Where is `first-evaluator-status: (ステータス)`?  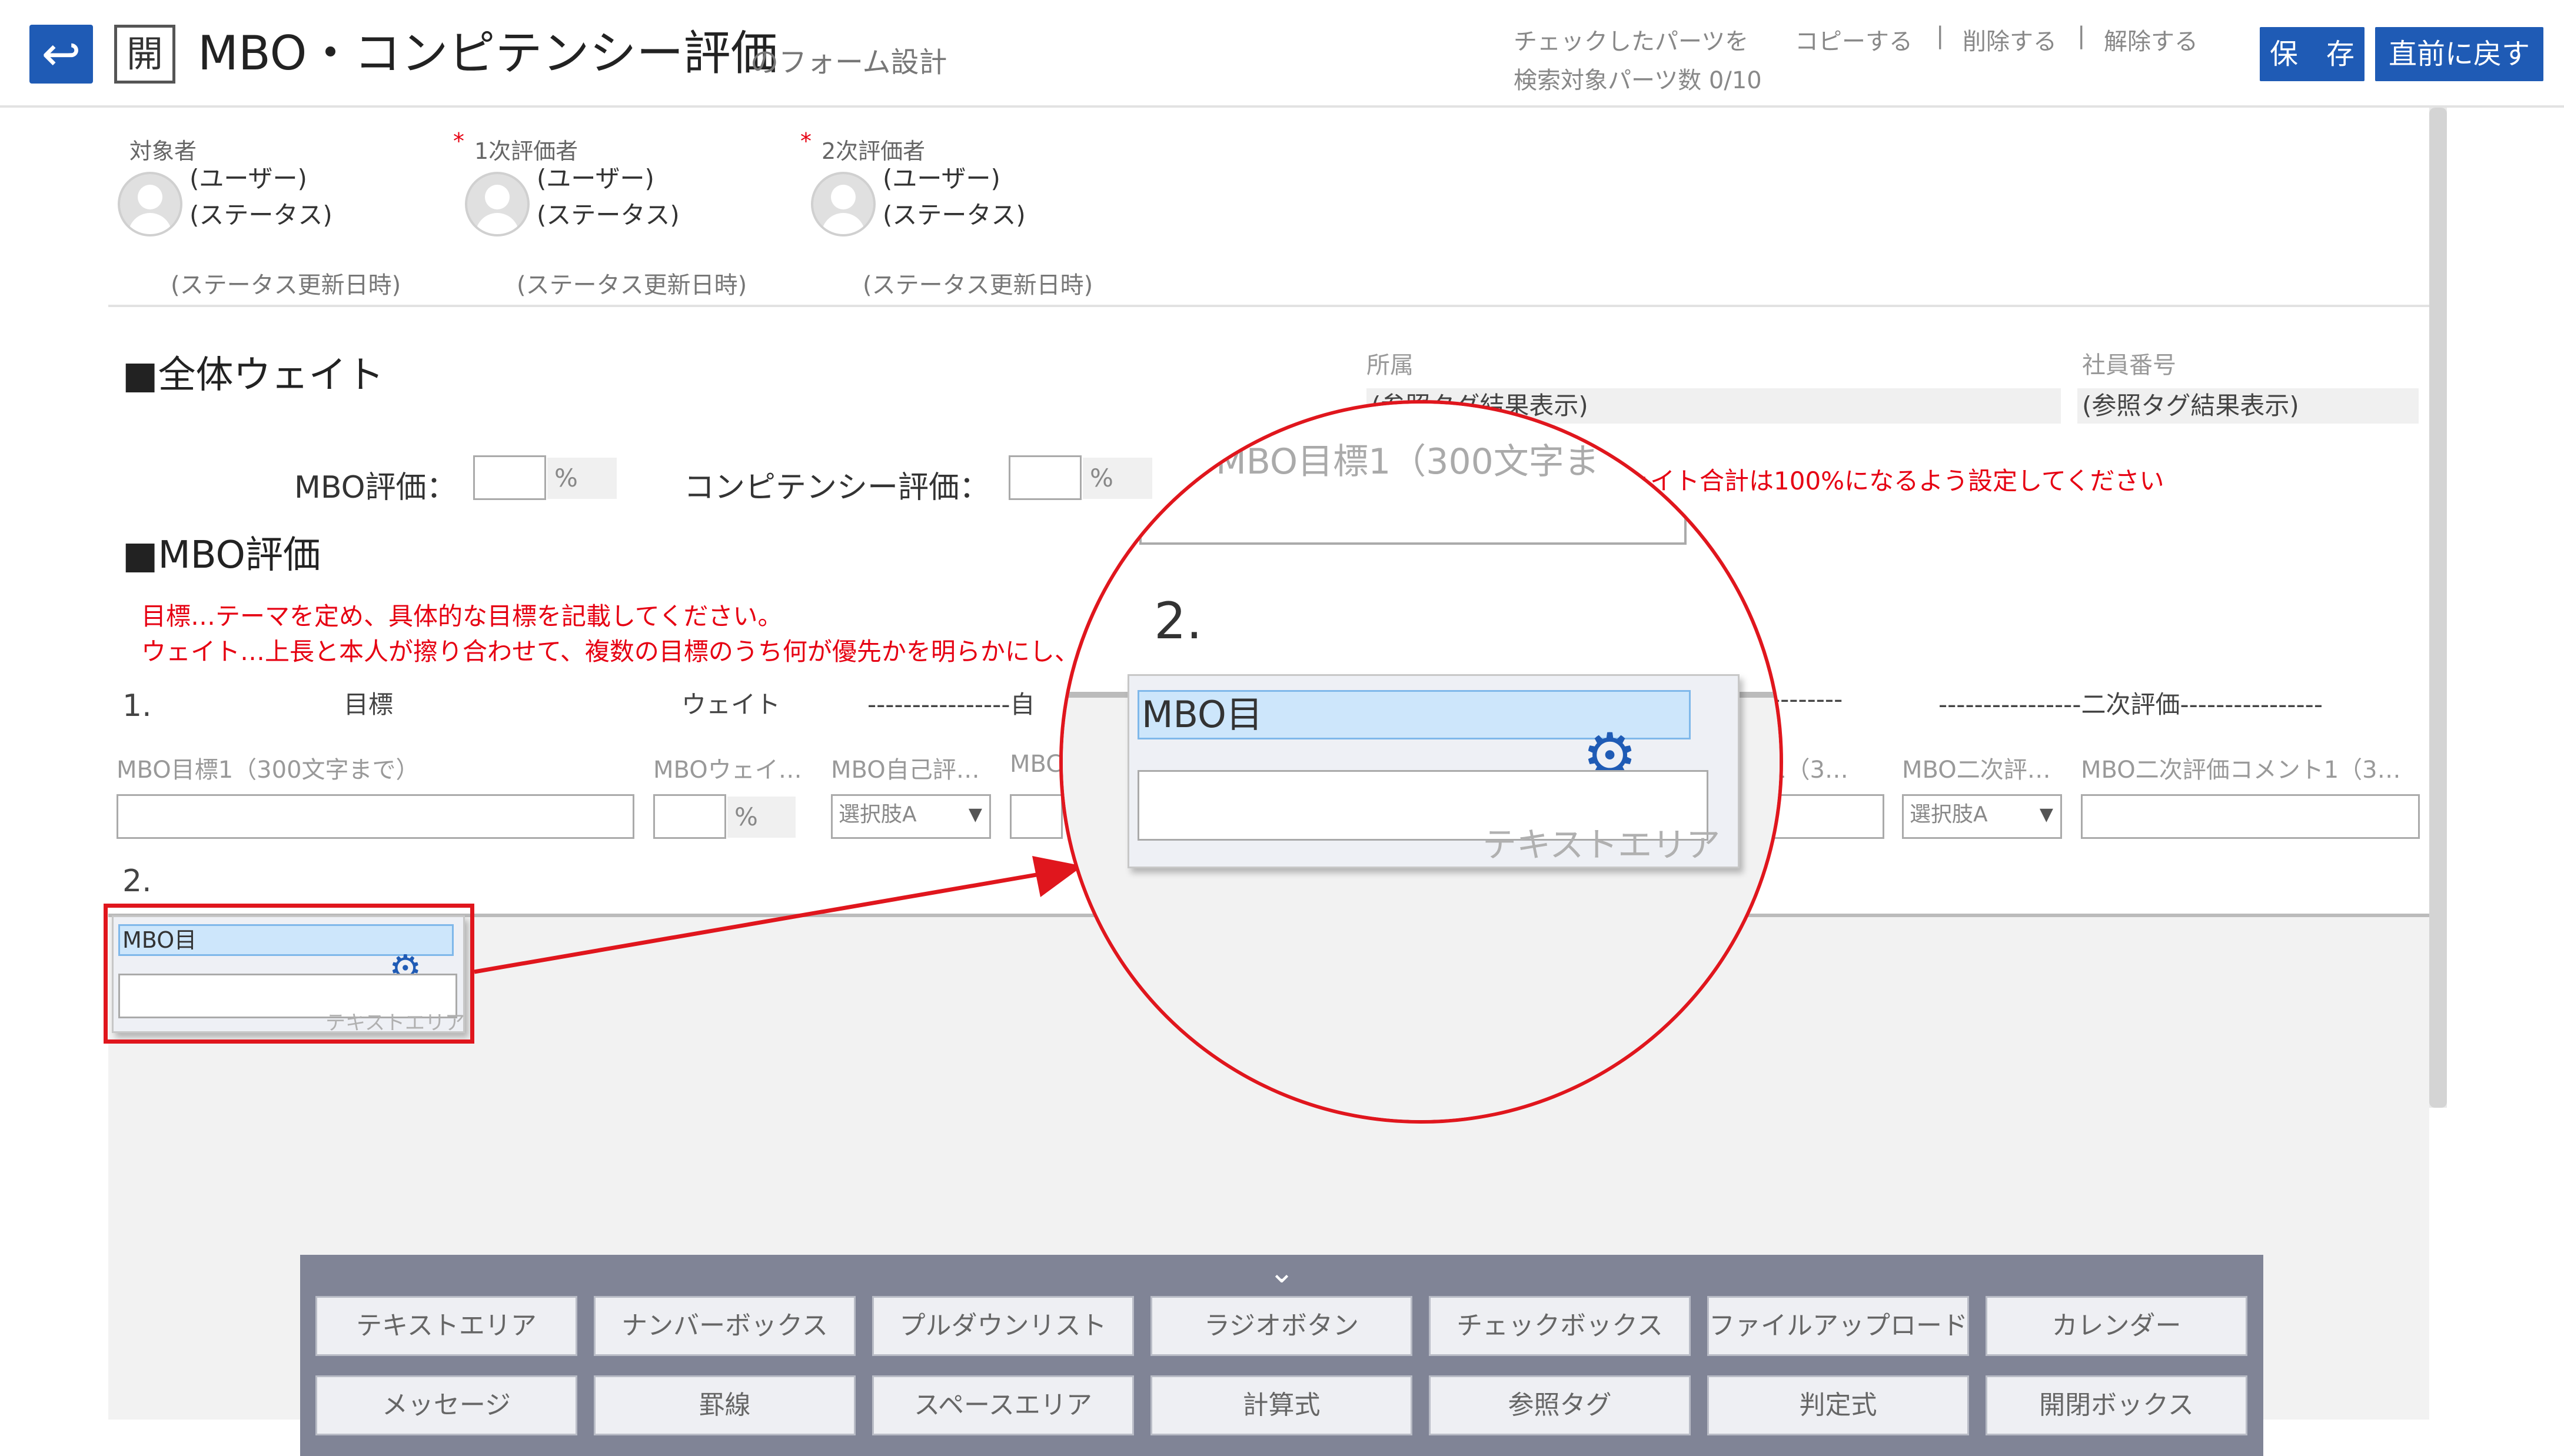 first-evaluator-status: (ステータス) is located at coordinates (608, 215).